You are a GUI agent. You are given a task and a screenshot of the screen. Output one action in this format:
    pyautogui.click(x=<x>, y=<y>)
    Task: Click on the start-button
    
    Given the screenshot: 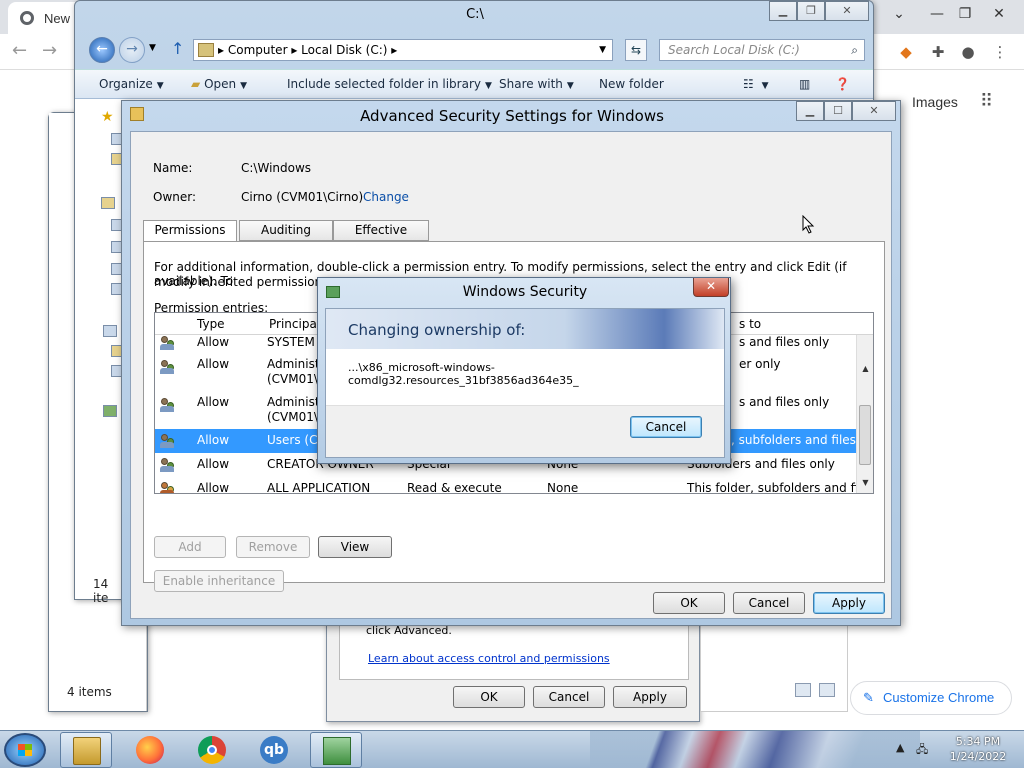 What is the action you would take?
    pyautogui.click(x=25, y=750)
    